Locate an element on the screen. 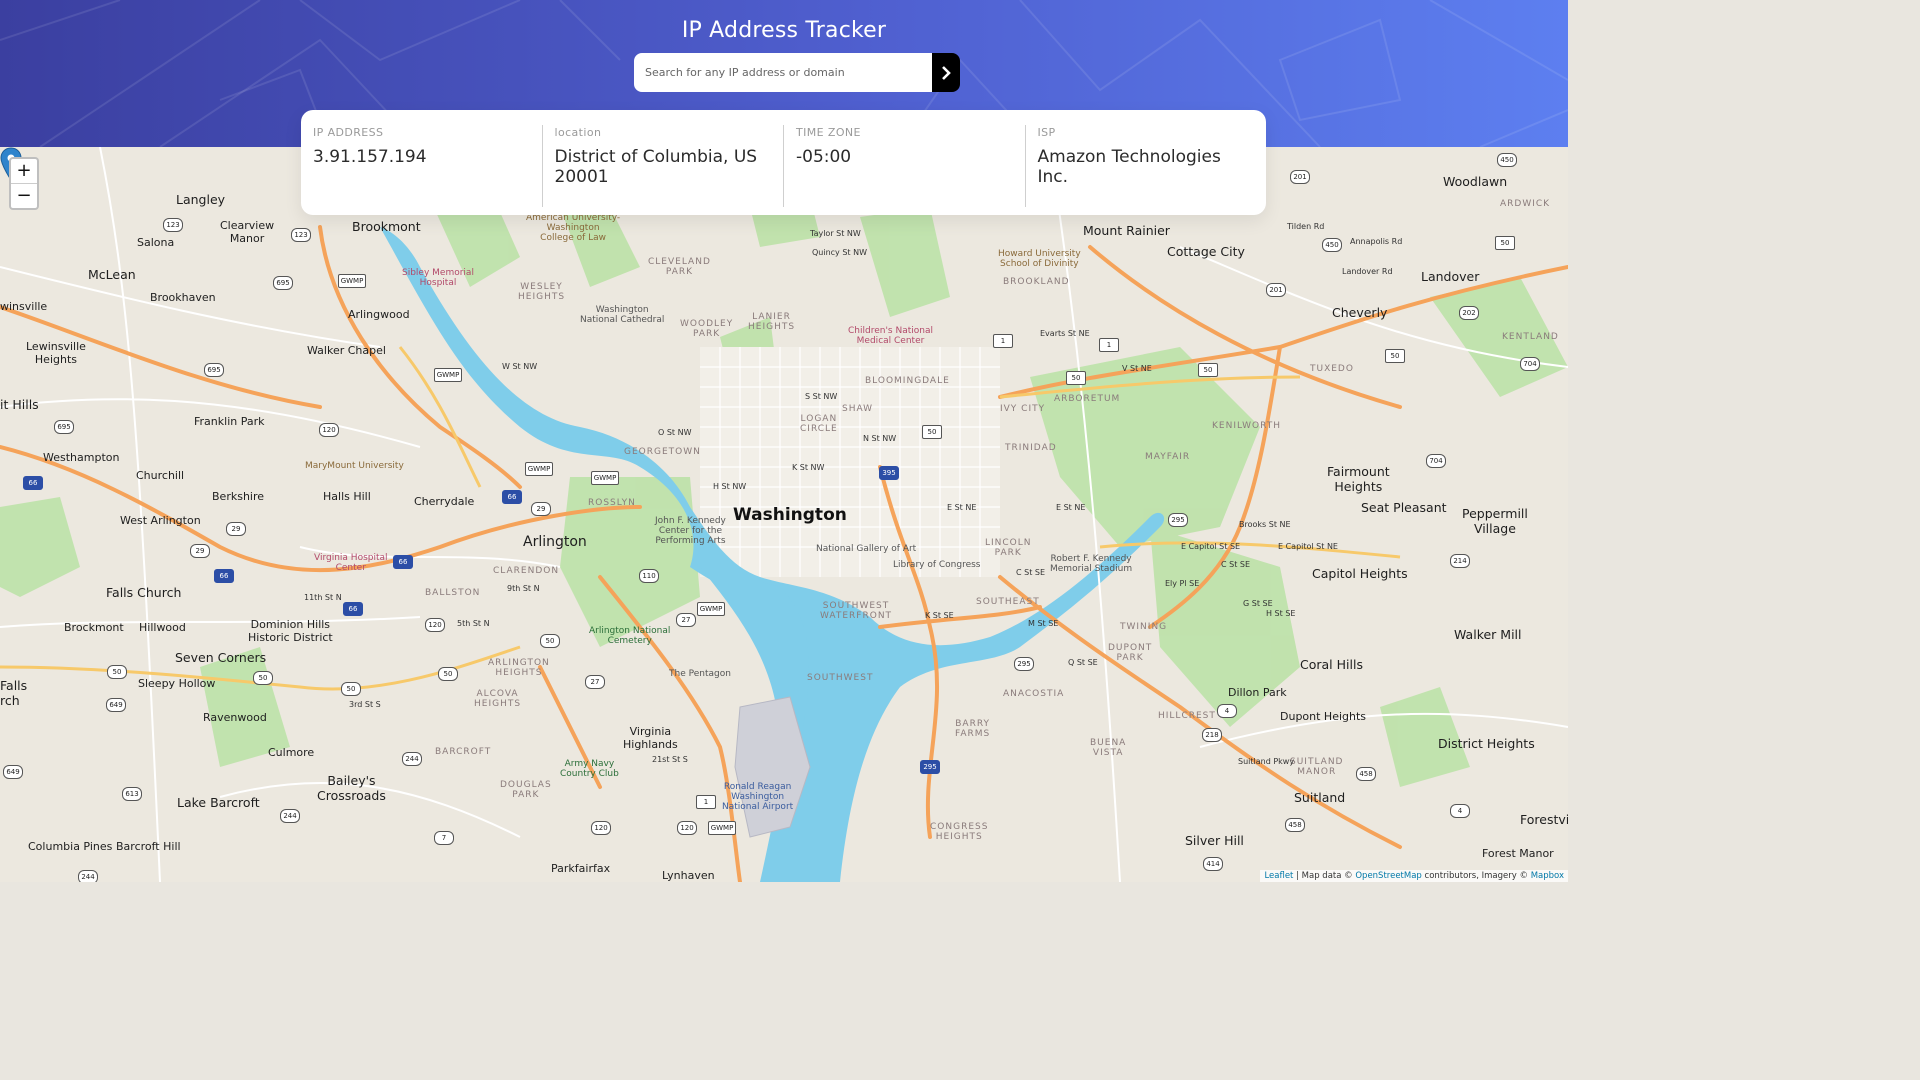 Image resolution: width=1920 pixels, height=1080 pixels. street-c-st-se: C St SE is located at coordinates (1031, 572).